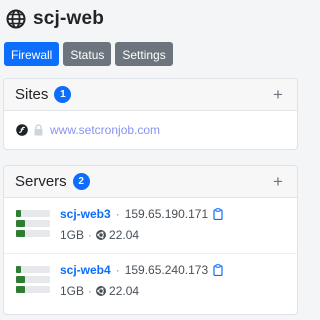  What do you see at coordinates (32, 54) in the screenshot?
I see `tab-firewall: Firewall` at bounding box center [32, 54].